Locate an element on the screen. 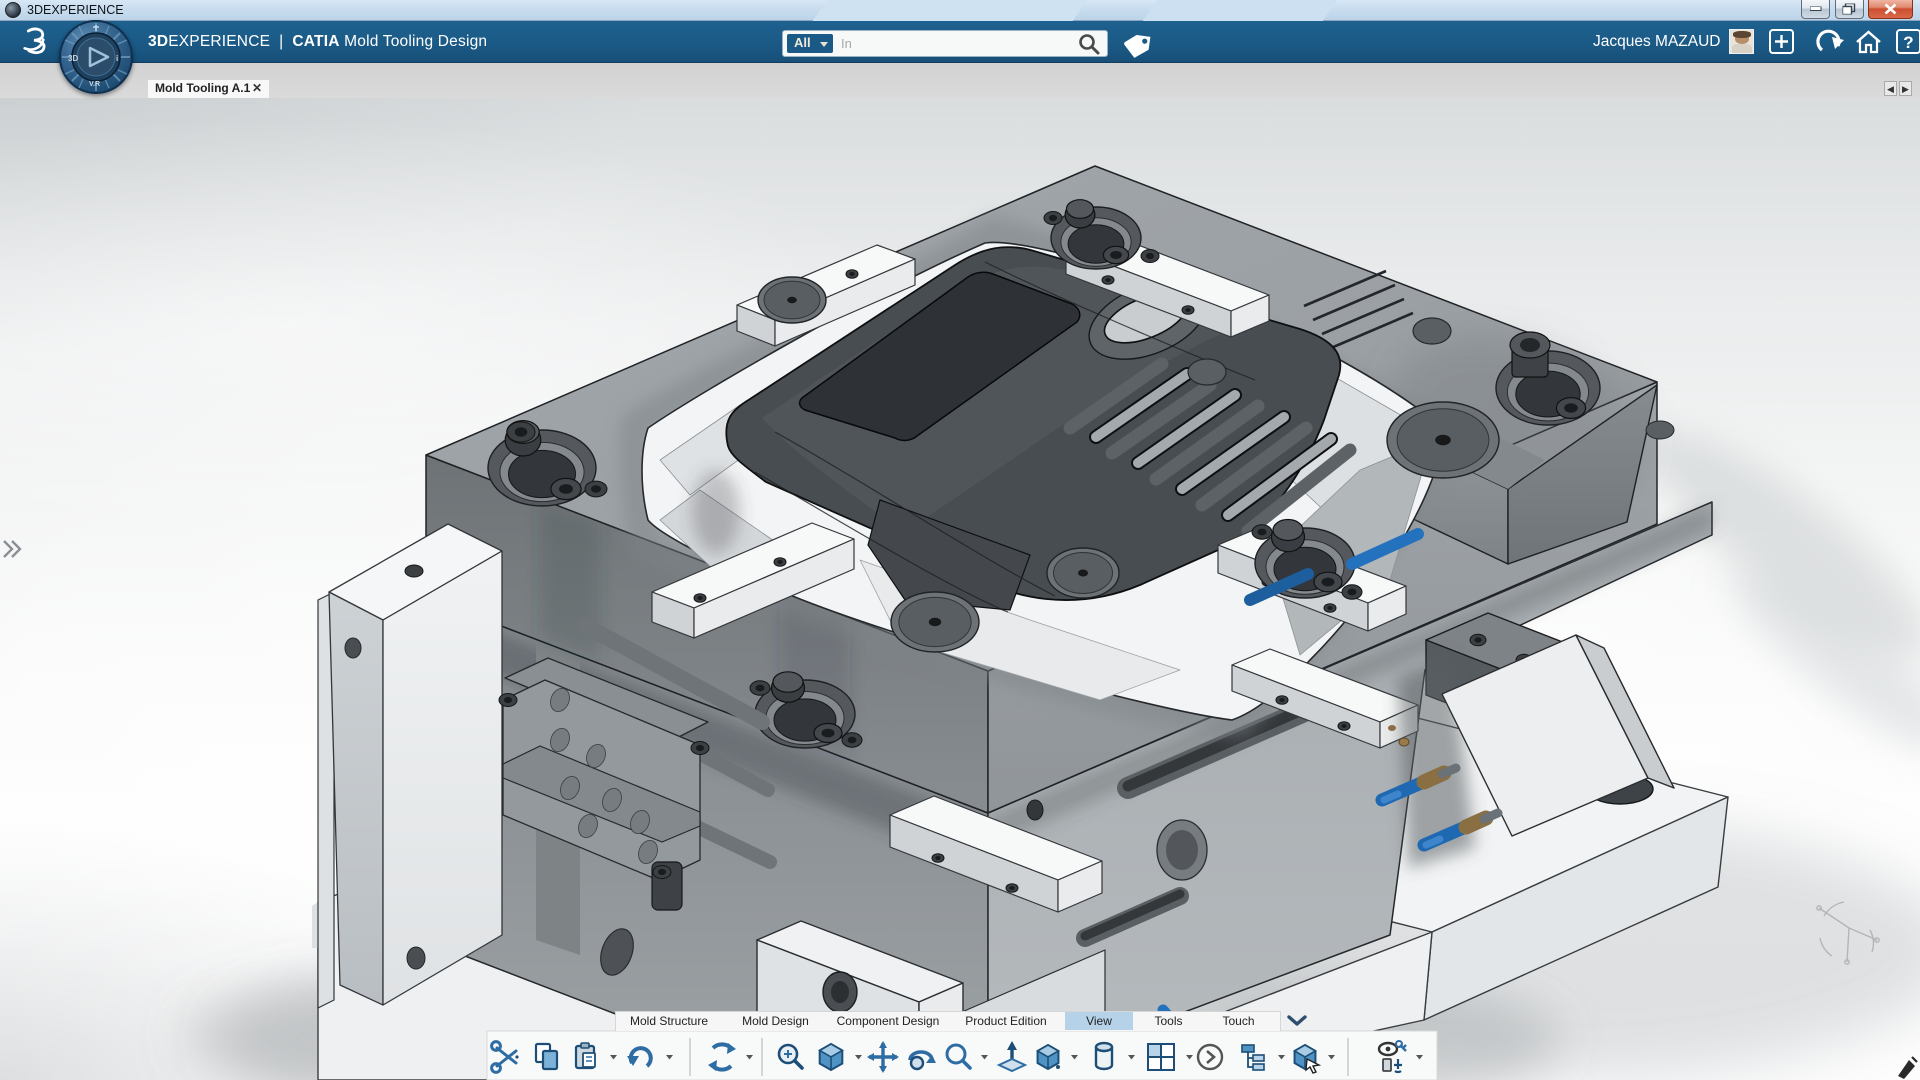 Image resolution: width=1920 pixels, height=1080 pixels. svg-text: 3D is located at coordinates (73, 58).